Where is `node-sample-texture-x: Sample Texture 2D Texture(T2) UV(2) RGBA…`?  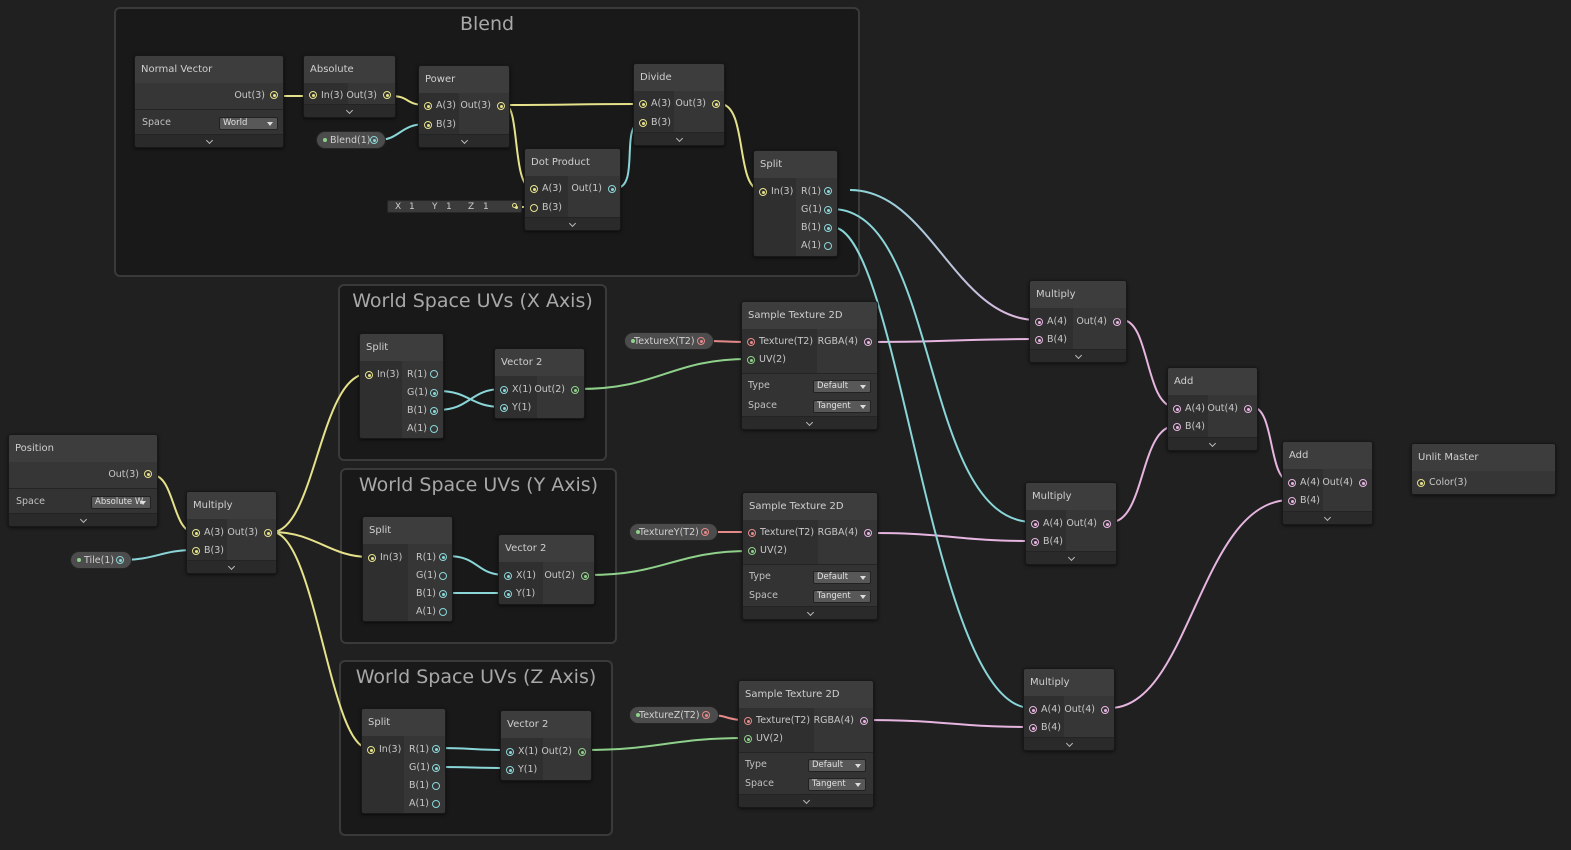 node-sample-texture-x: Sample Texture 2D Texture(T2) UV(2) RGBA… is located at coordinates (809, 365).